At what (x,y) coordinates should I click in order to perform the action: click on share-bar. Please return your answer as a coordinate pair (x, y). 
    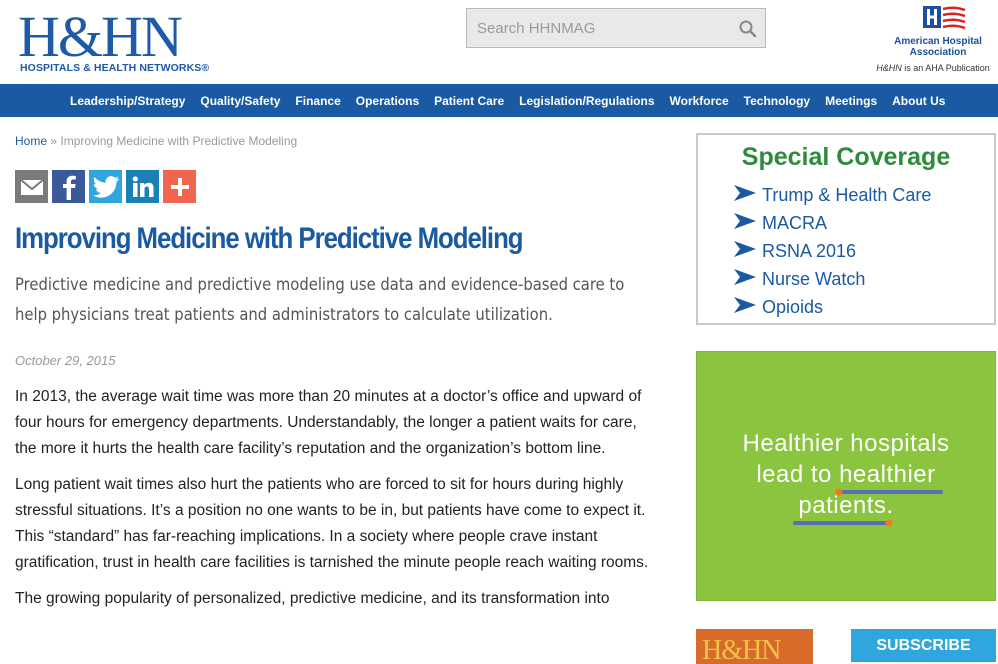
    Looking at the image, I should click on (107, 186).